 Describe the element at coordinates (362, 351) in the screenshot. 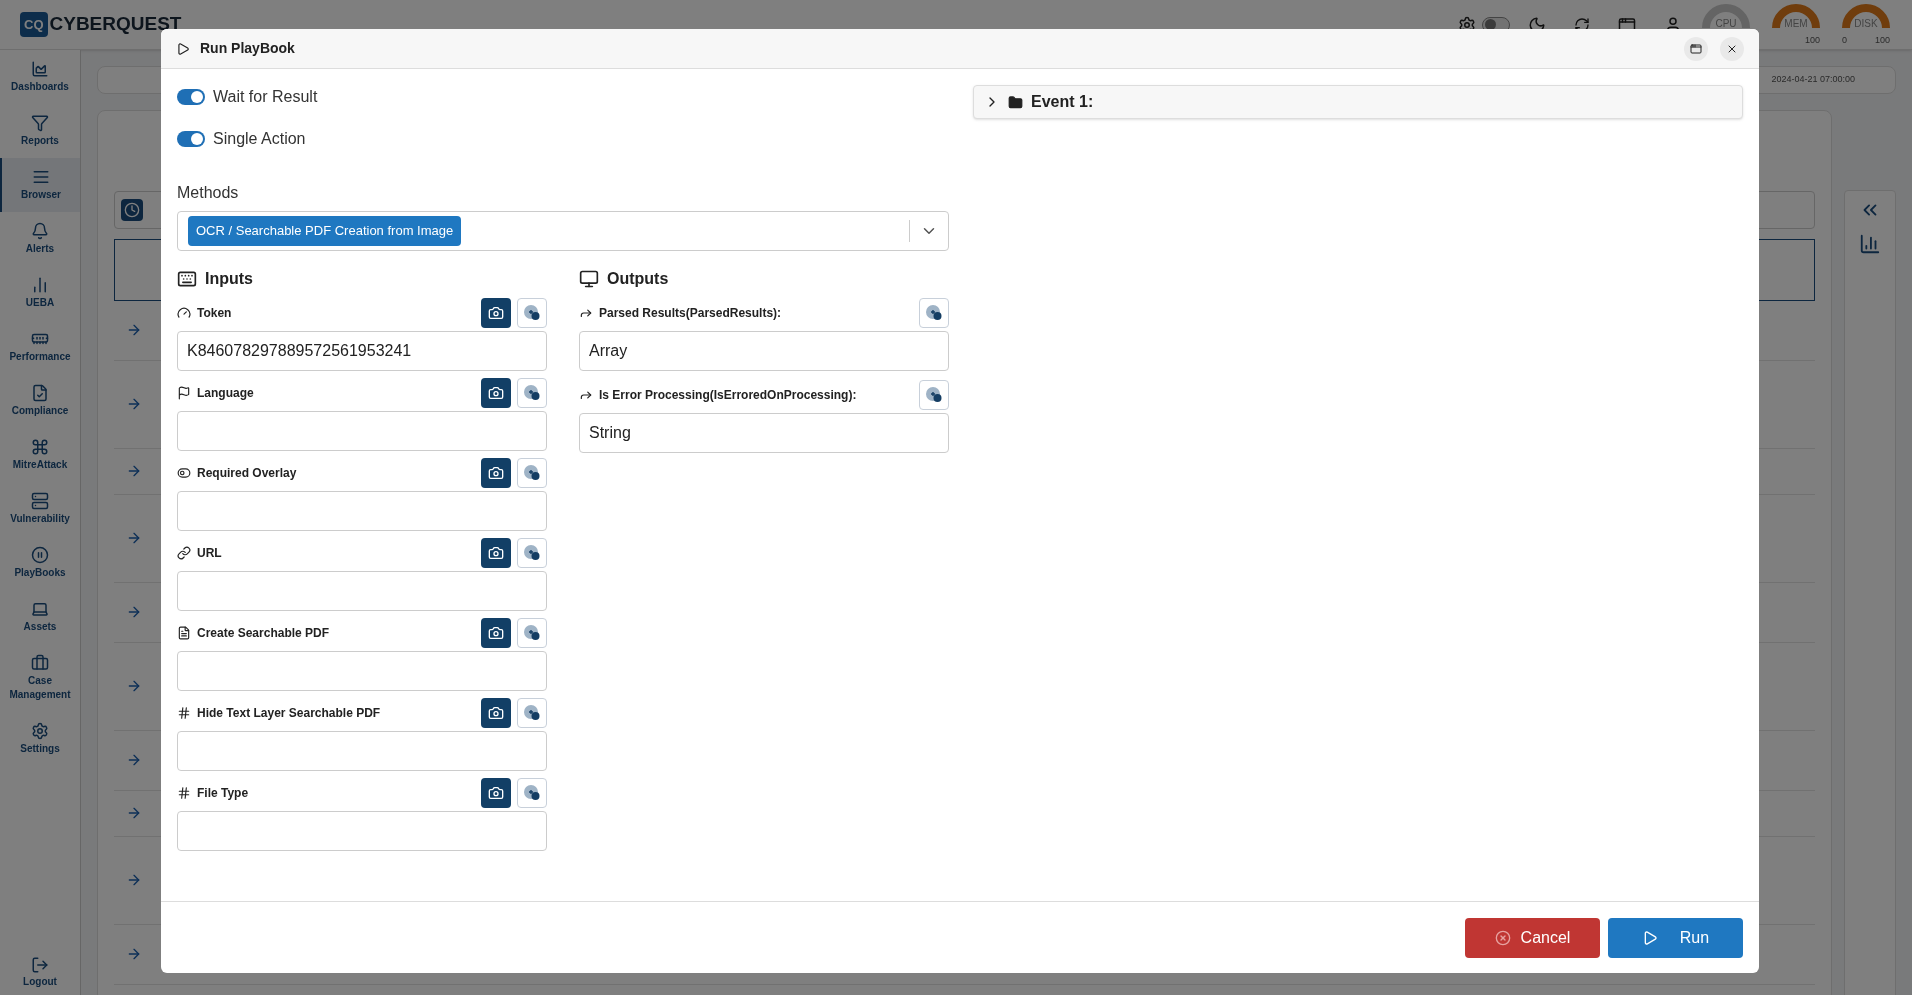

I see `input-field: K846078297889572561953241` at that location.